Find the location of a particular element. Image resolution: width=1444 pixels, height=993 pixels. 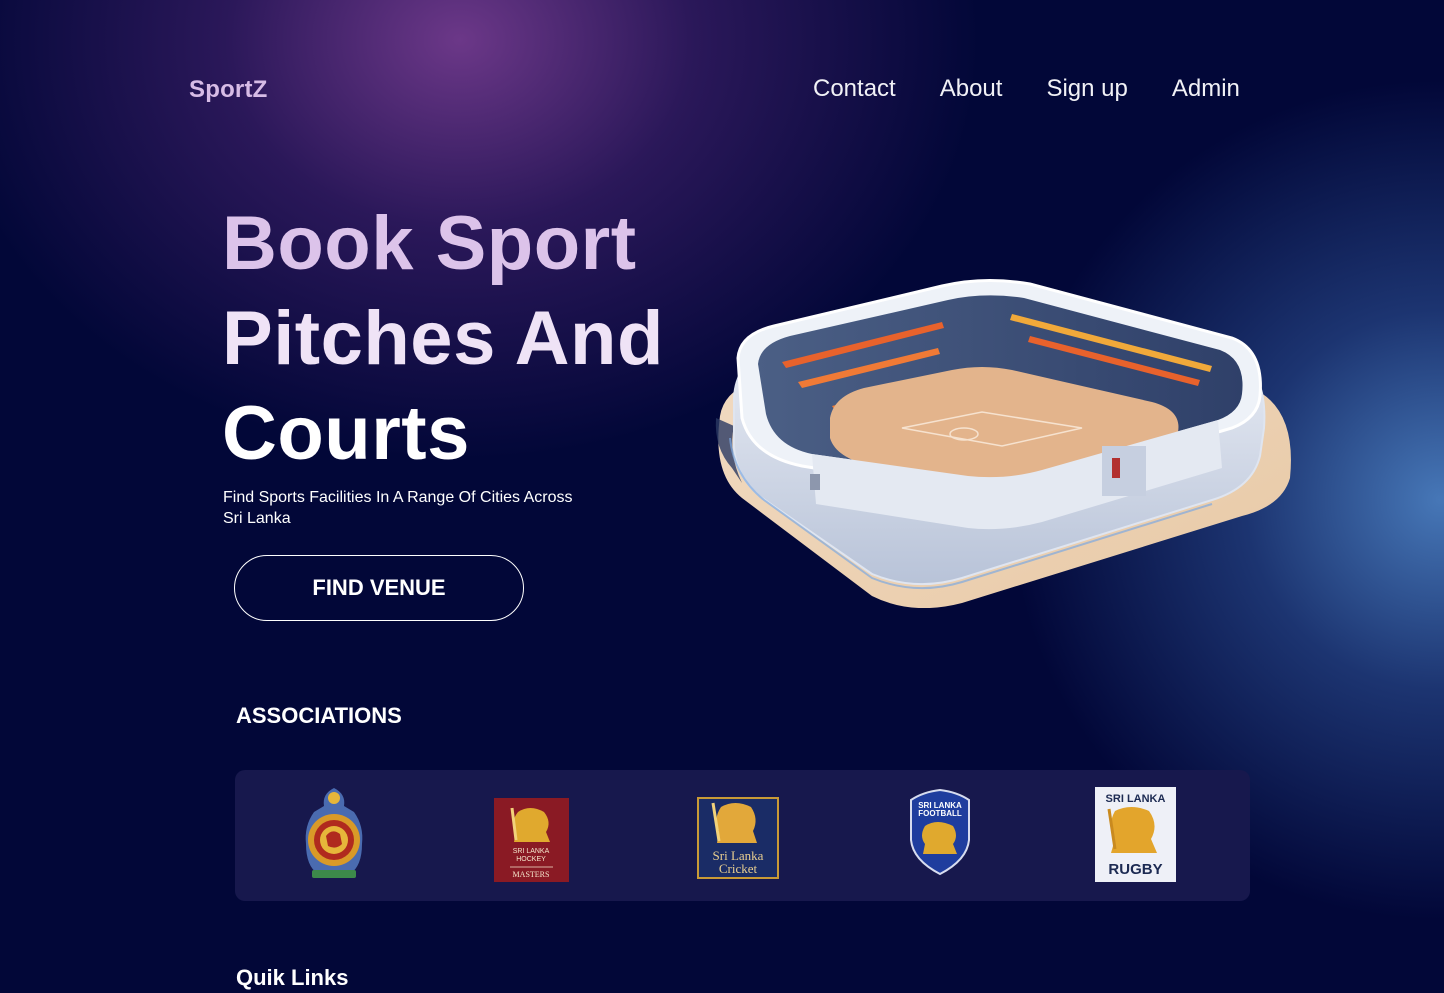

rugby-logo-line1: SRI LANKA is located at coordinates (1136, 799).